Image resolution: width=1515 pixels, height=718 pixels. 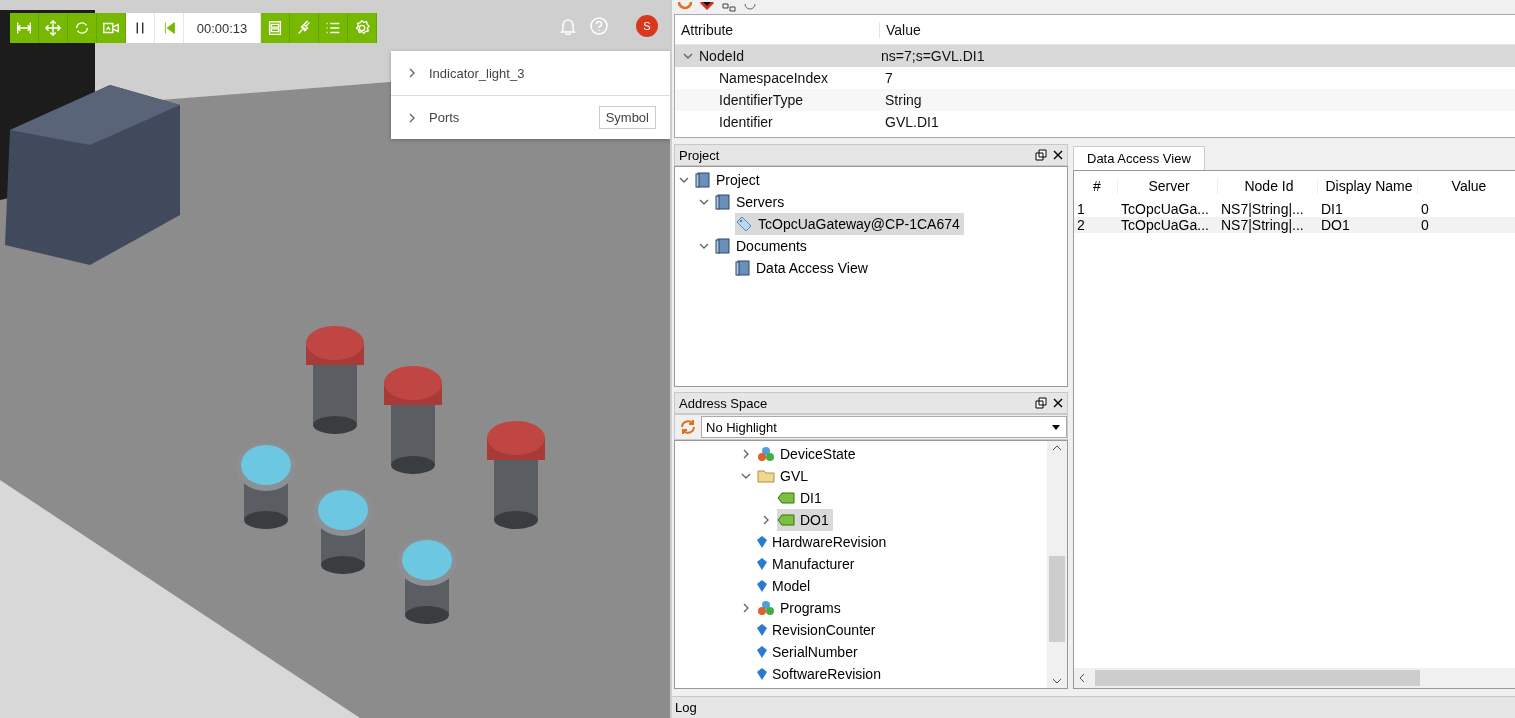 I want to click on column-header: Attribute, so click(x=707, y=29).